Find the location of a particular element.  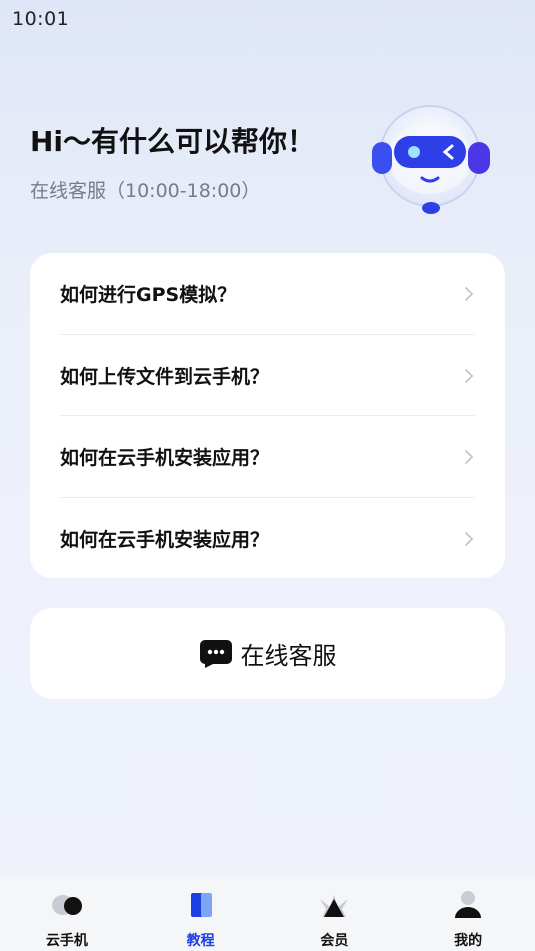

crown-icon is located at coordinates (334, 906).